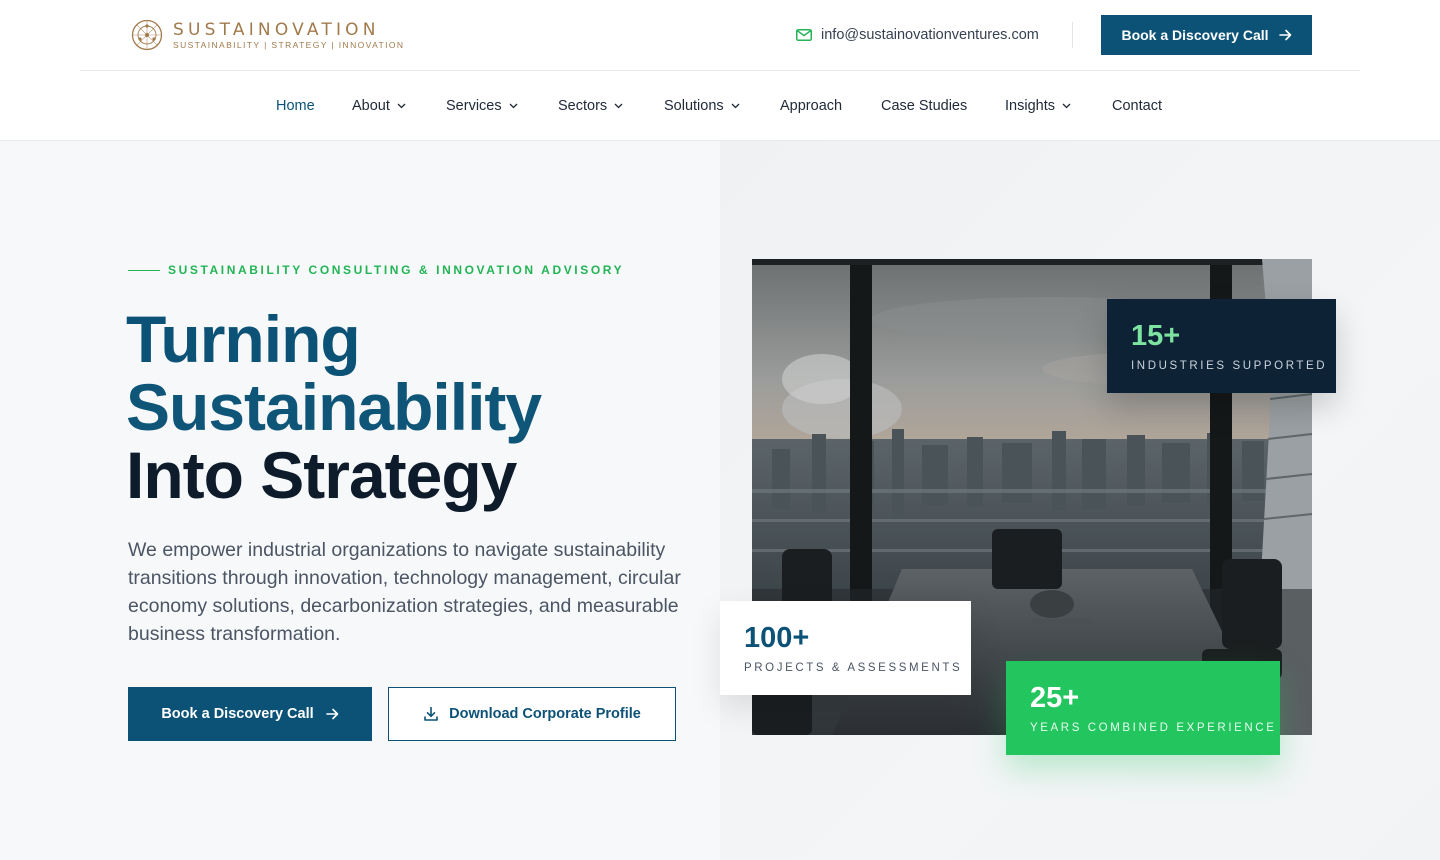 Image resolution: width=1440 pixels, height=860 pixels. I want to click on logo-mark-icon, so click(147, 35).